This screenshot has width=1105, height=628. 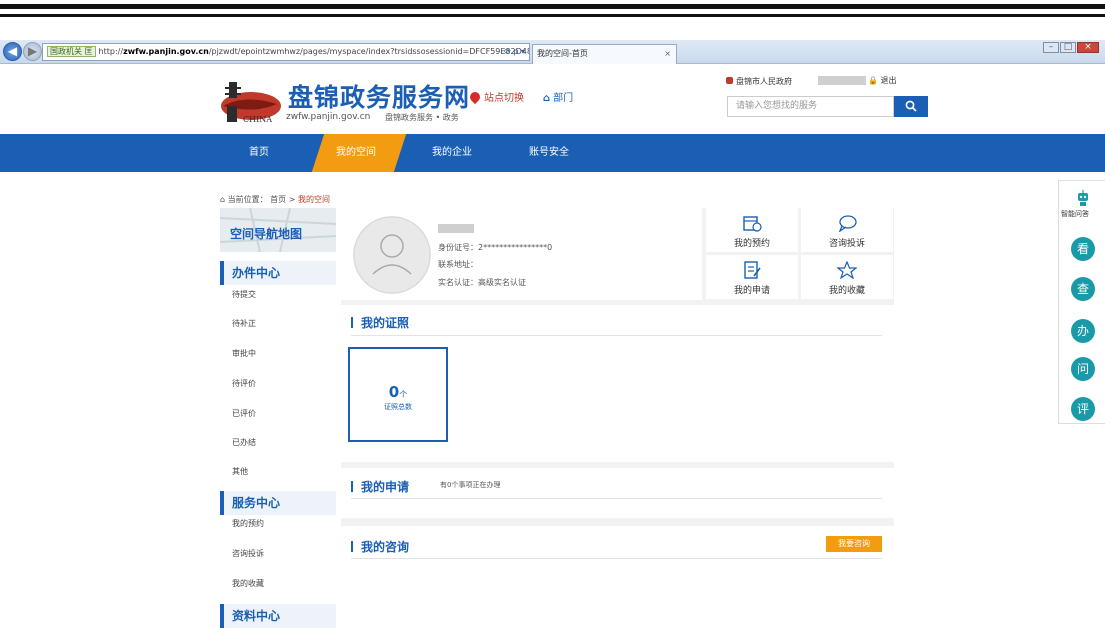 What do you see at coordinates (514, 52) in the screenshot?
I see `address-tools-icon: ⟳ ρ ▾` at bounding box center [514, 52].